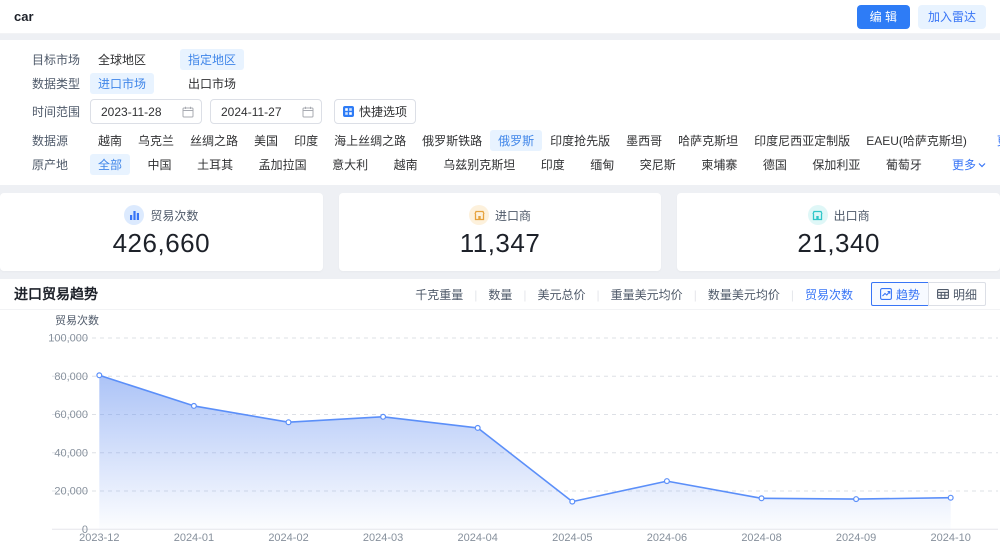  What do you see at coordinates (658, 164) in the screenshot?
I see `filter-option: 突尼斯` at bounding box center [658, 164].